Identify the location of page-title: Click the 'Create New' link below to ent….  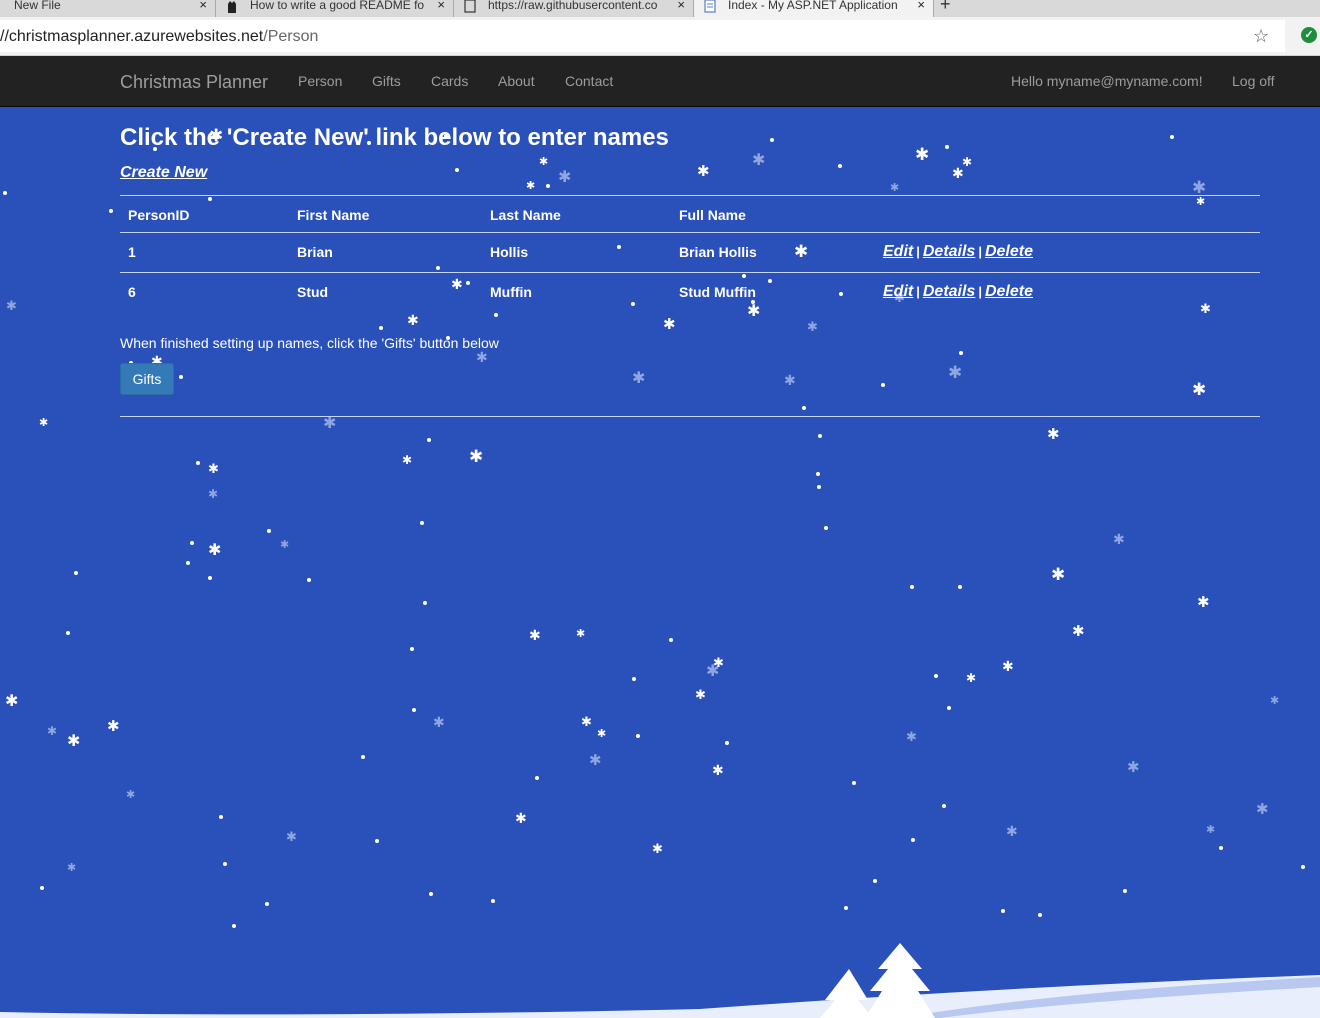
(394, 137).